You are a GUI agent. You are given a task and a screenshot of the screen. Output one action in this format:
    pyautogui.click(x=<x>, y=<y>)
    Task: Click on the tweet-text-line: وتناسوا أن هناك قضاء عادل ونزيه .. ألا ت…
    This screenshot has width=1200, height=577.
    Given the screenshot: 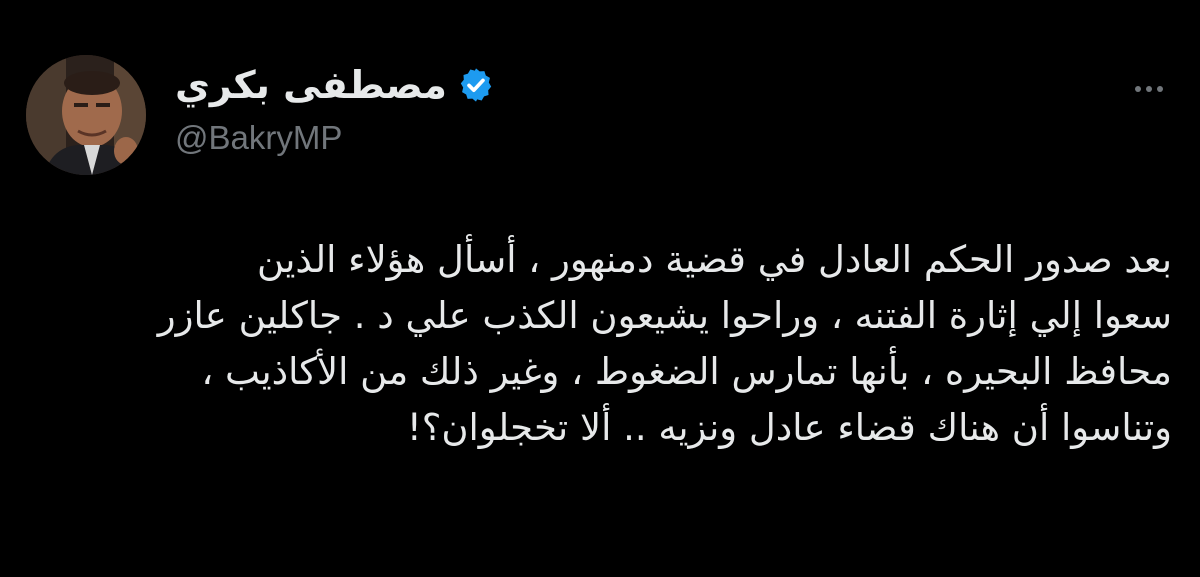 What is the action you would take?
    pyautogui.click(x=789, y=427)
    